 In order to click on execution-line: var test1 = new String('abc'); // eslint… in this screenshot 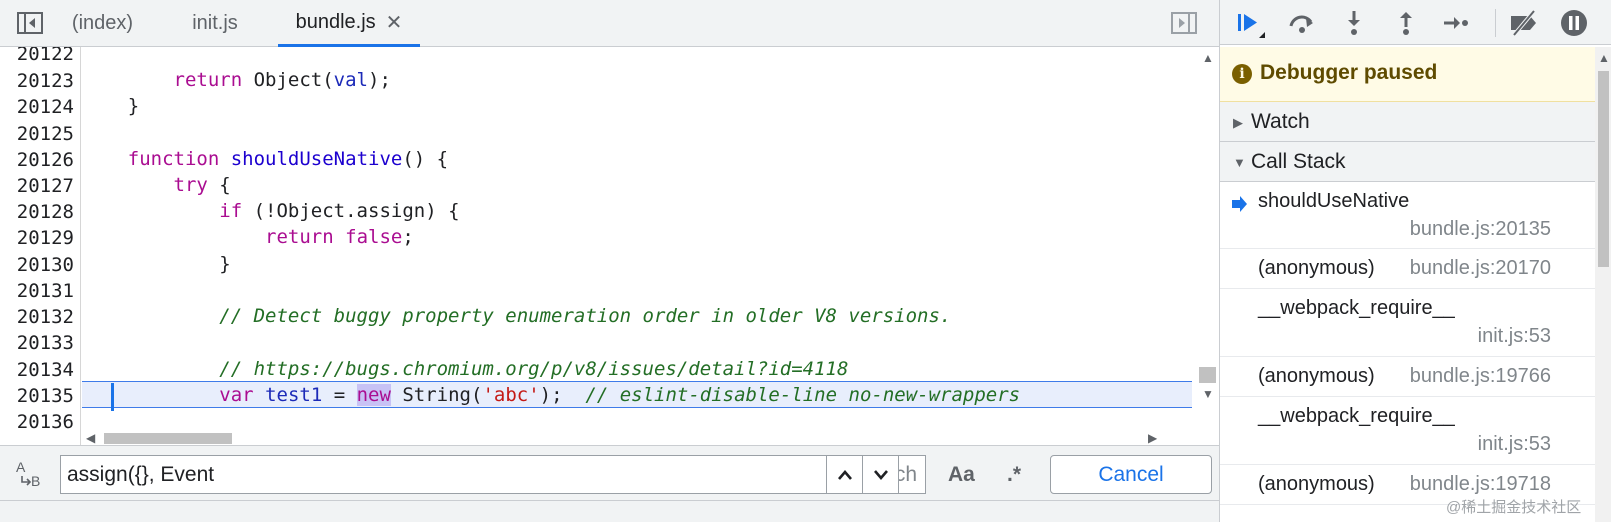, I will do `click(637, 394)`.